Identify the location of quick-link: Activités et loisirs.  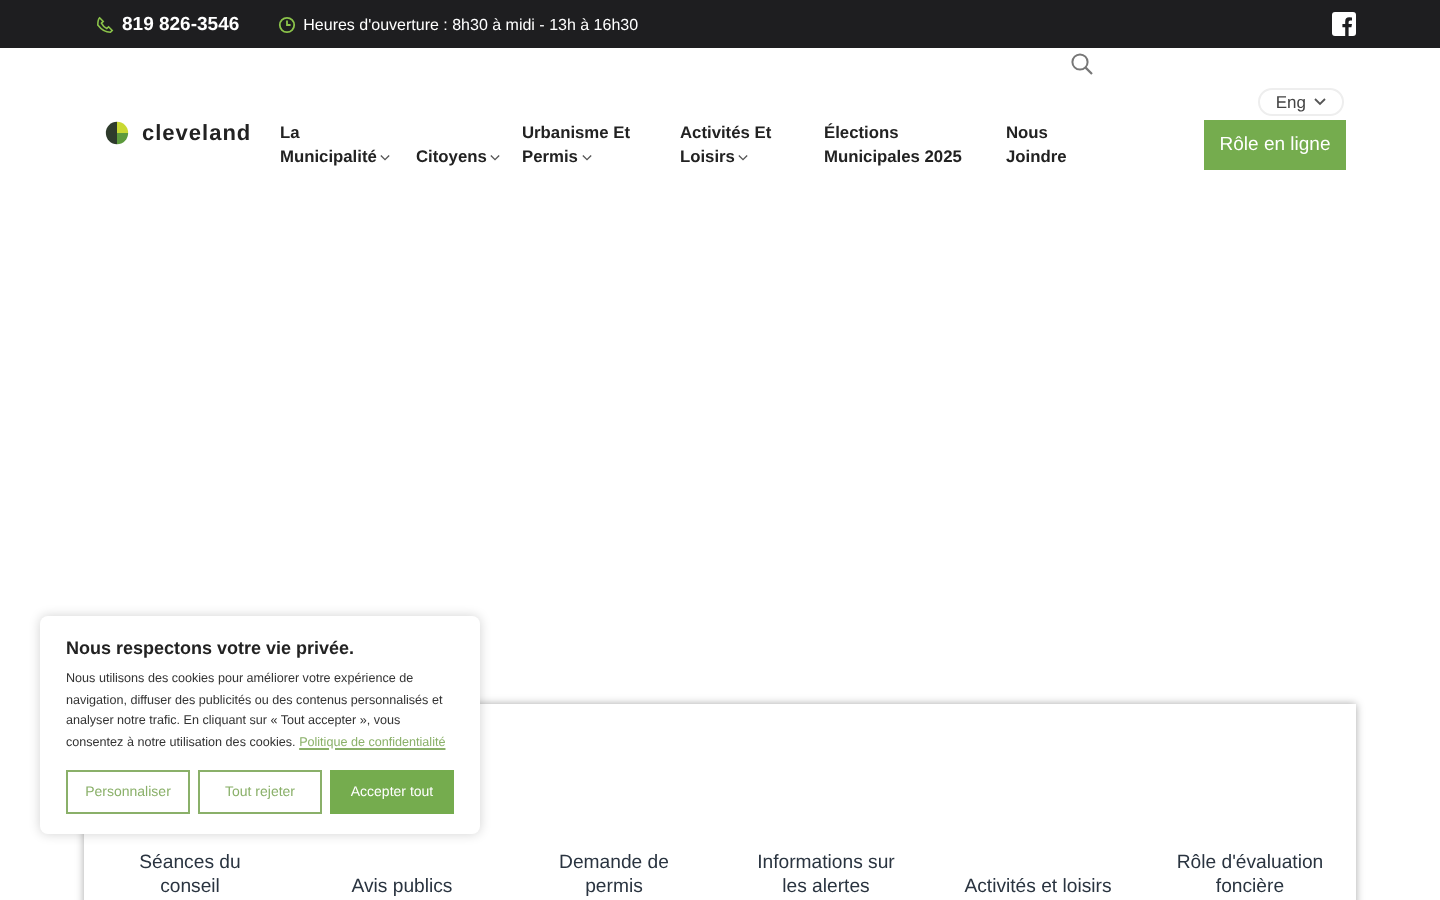
(1038, 888).